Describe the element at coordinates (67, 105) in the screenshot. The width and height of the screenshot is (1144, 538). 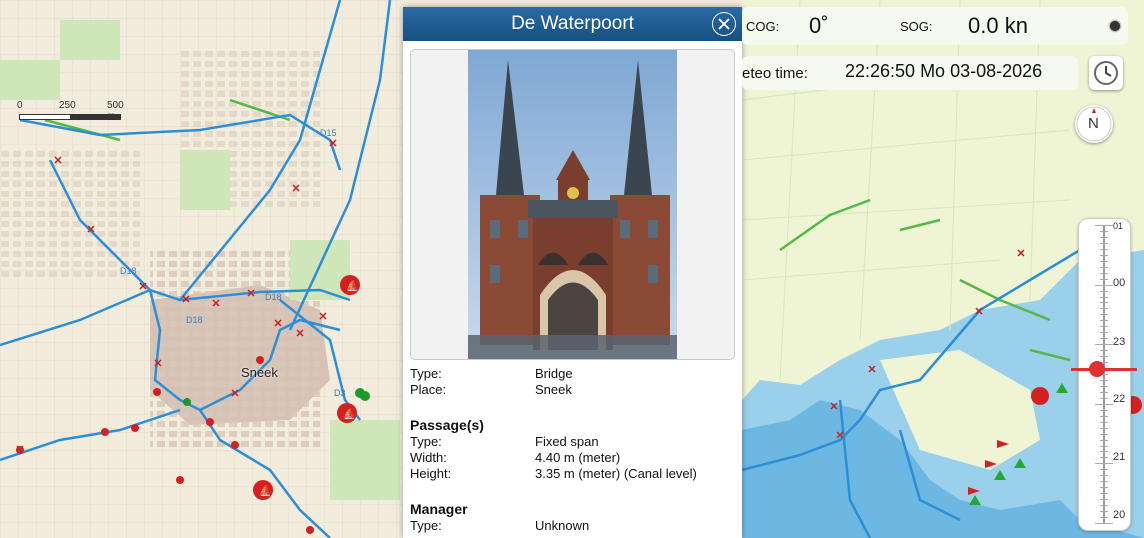
I see `scalebar-label-250: 250` at that location.